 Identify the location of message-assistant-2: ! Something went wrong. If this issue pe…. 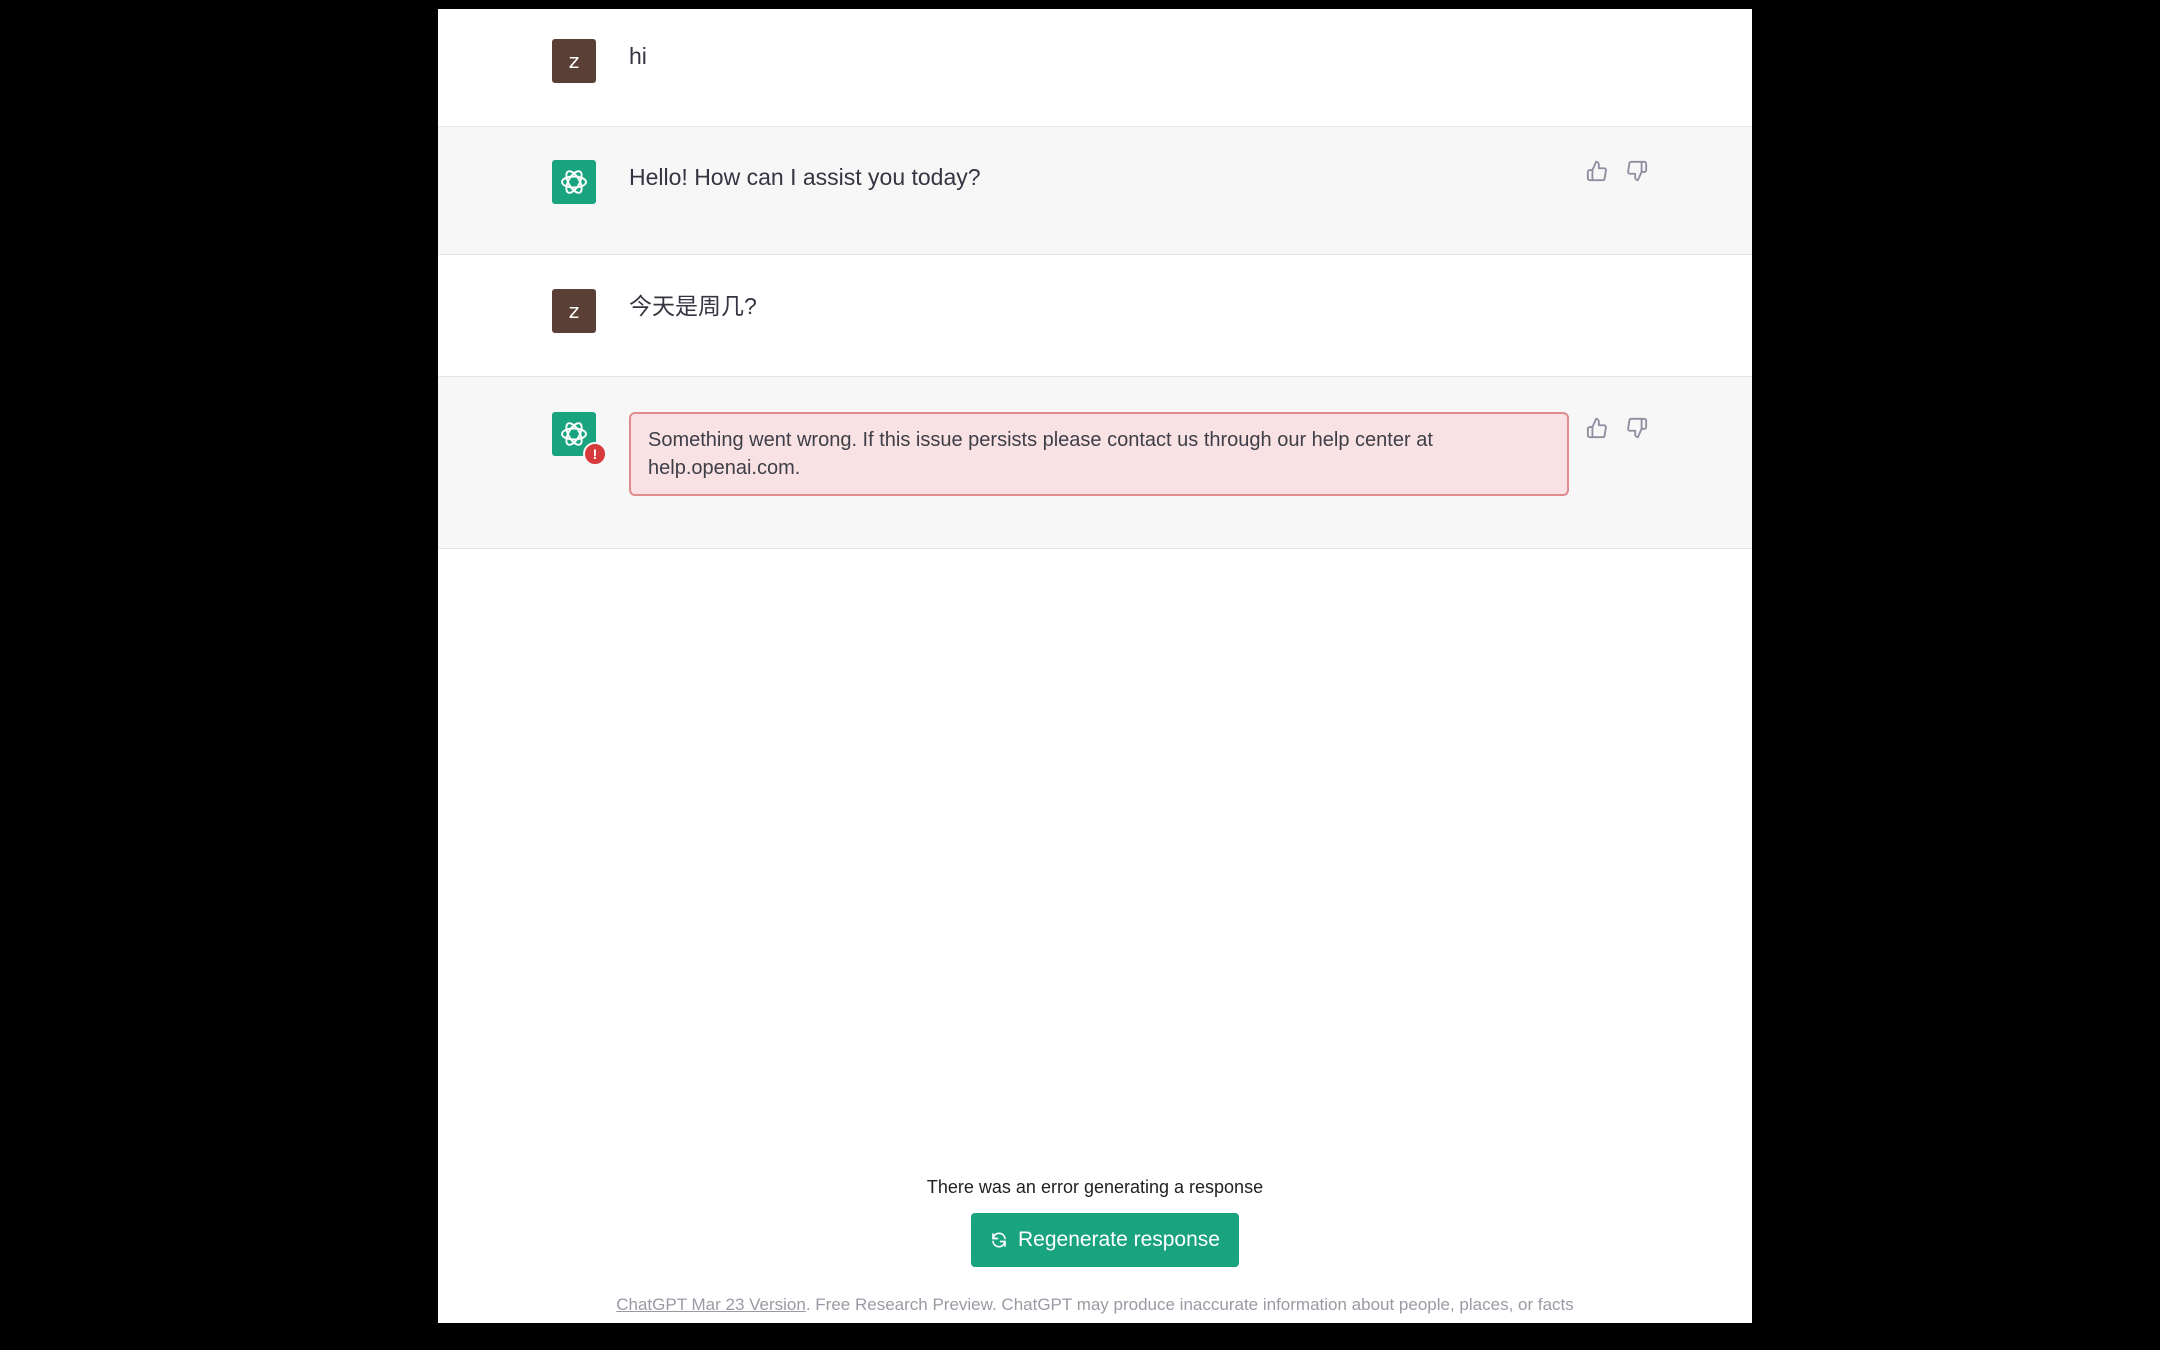
(1095, 462).